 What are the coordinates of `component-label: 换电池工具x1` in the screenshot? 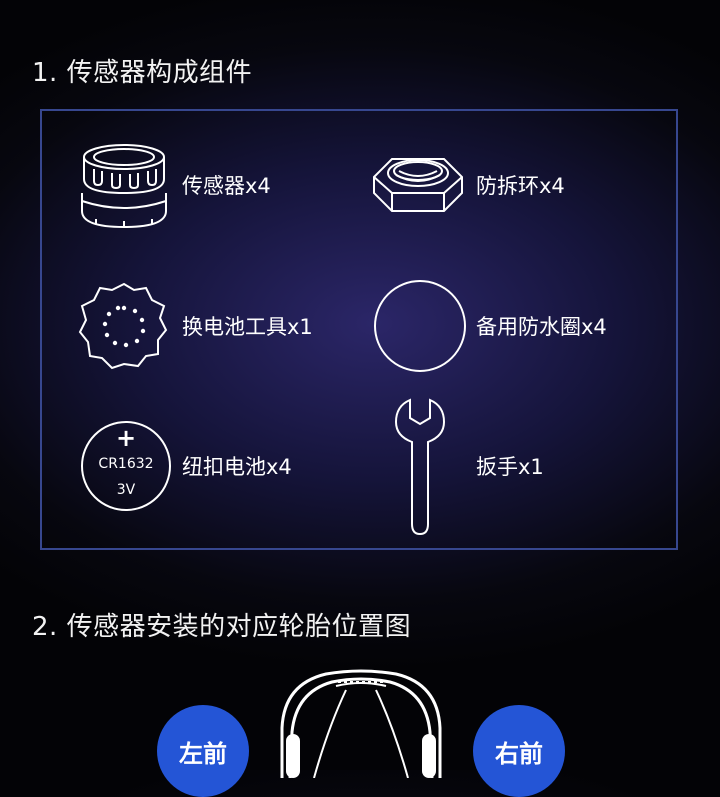 It's located at (247, 327).